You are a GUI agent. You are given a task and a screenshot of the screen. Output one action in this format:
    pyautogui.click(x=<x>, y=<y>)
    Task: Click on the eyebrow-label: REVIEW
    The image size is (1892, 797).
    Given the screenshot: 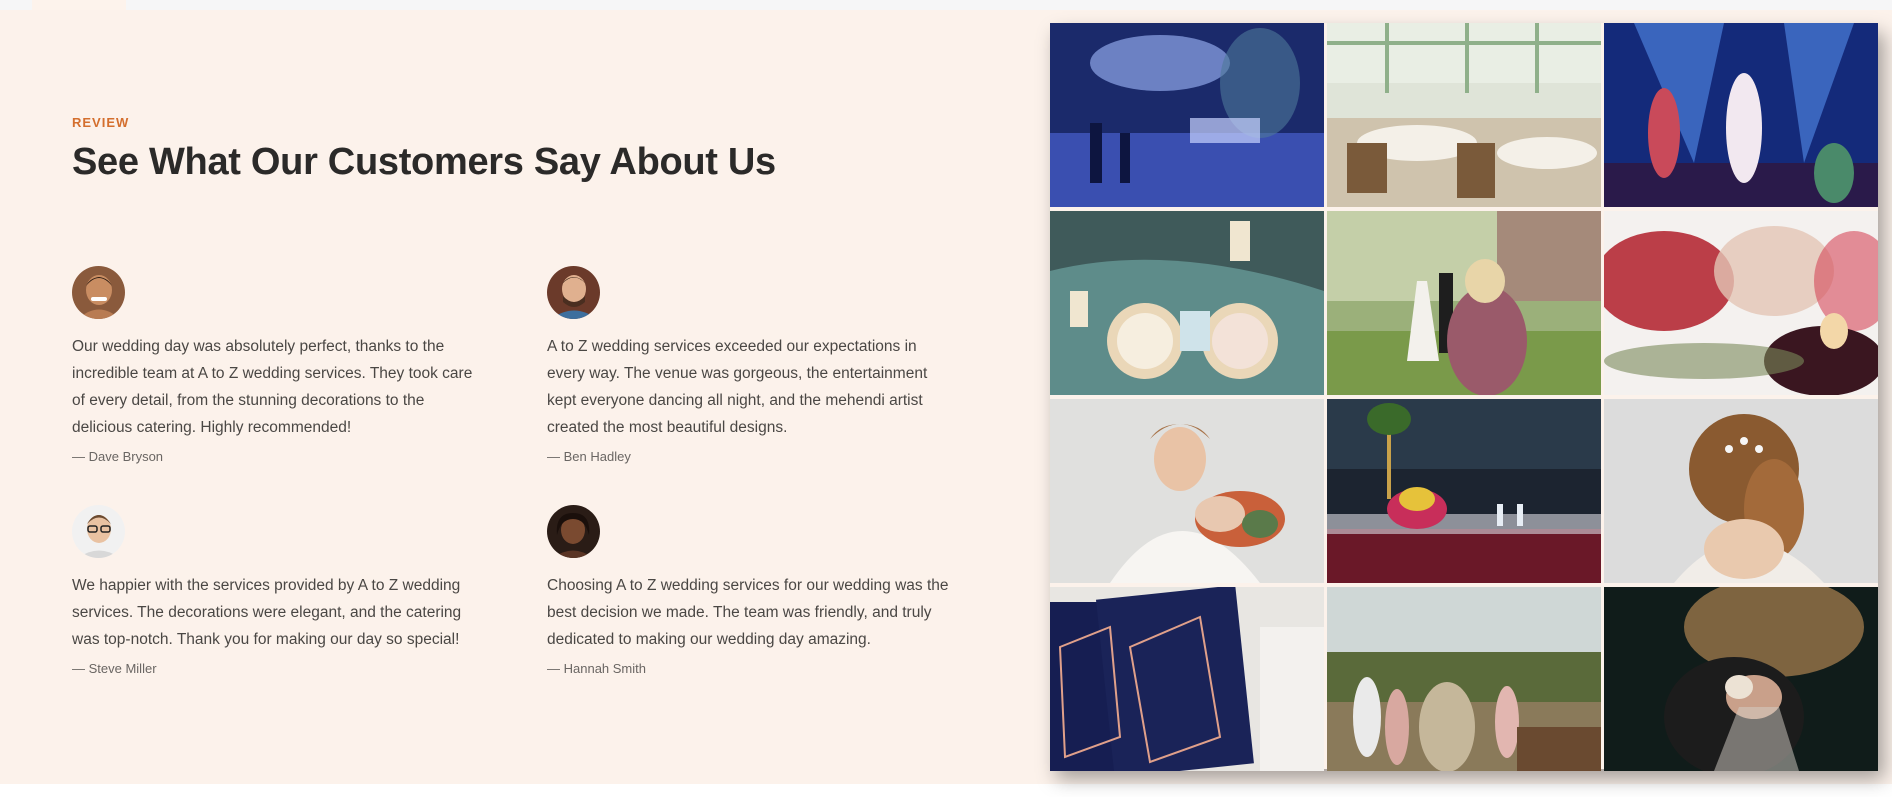 What is the action you would take?
    pyautogui.click(x=101, y=122)
    